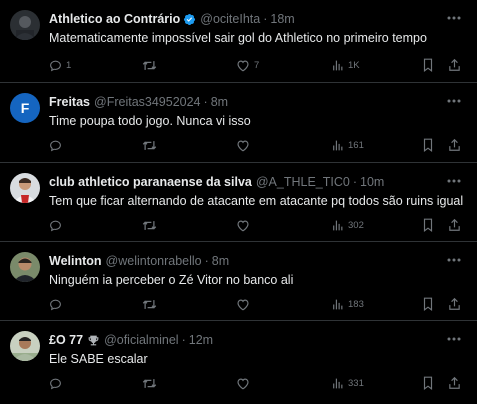  What do you see at coordinates (25, 108) in the screenshot?
I see `avatar: F` at bounding box center [25, 108].